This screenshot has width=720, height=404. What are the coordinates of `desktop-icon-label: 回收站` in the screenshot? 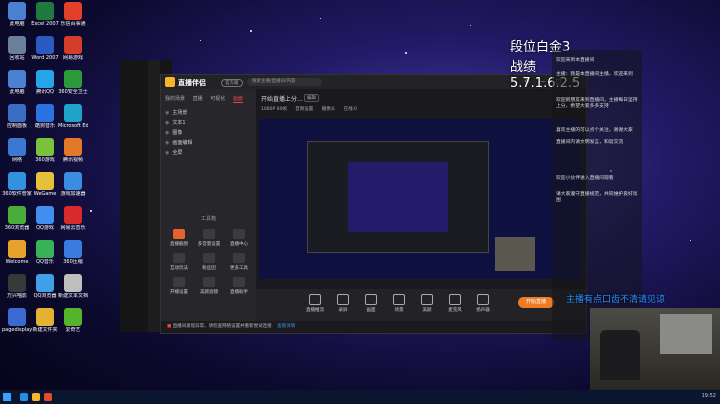 It's located at (17, 58).